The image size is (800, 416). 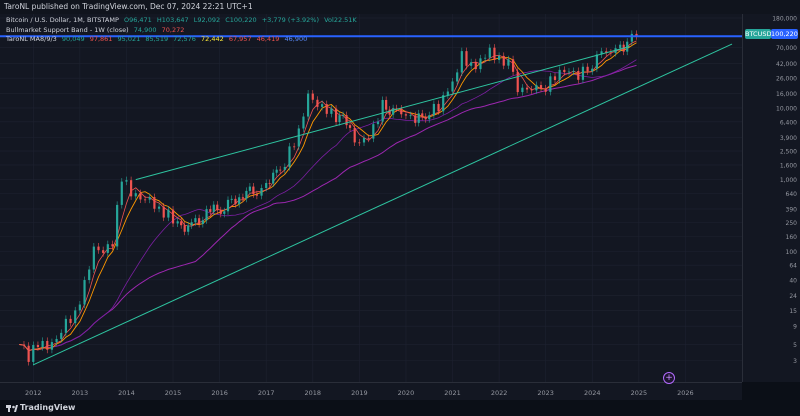 I want to click on legend-change: +3,779 (+3.92%), so click(x=290, y=20).